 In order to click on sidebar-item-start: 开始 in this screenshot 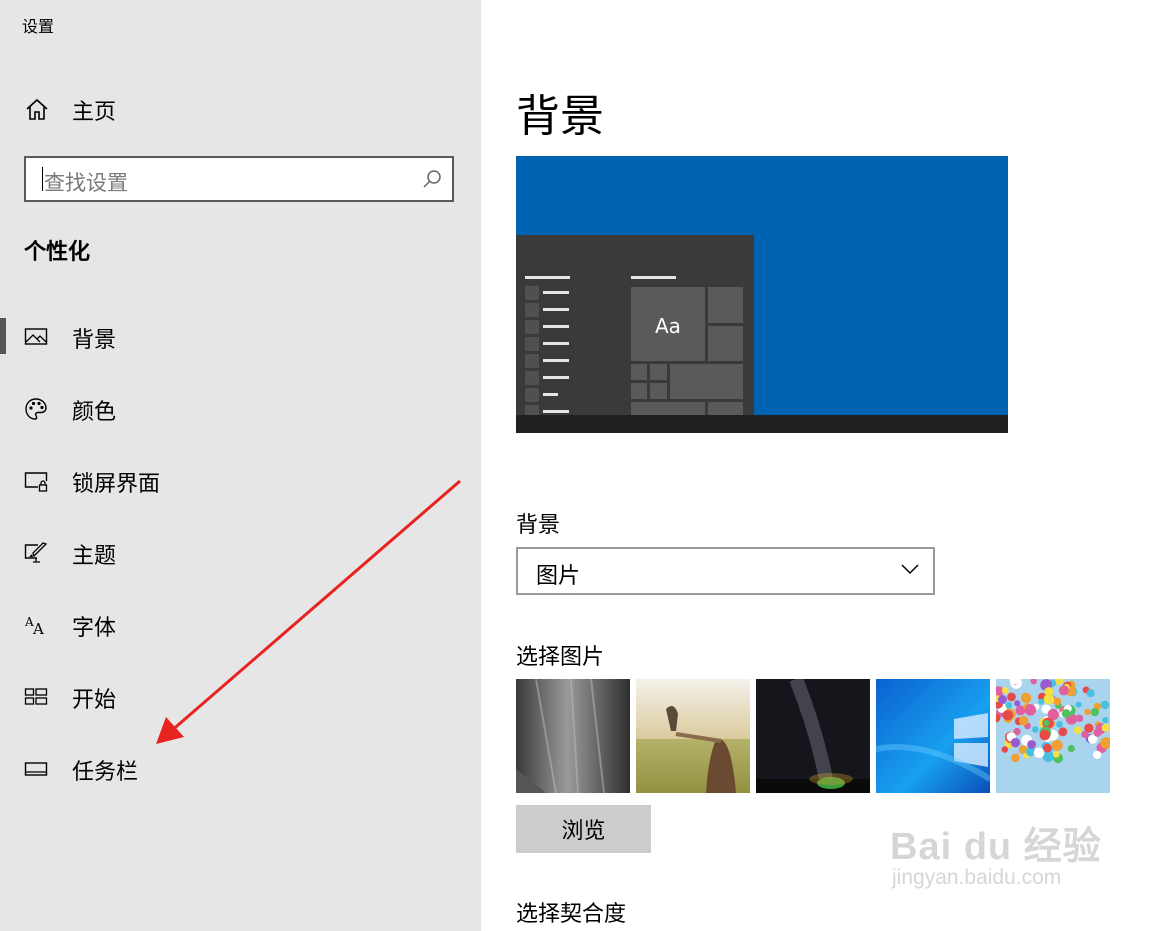, I will do `click(240, 697)`.